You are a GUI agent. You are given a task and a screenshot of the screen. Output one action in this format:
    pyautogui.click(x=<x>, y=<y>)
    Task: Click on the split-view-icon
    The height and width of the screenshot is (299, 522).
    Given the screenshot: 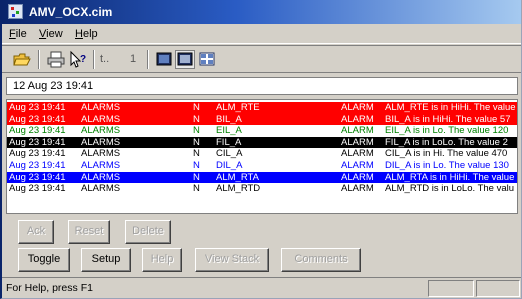 What is the action you would take?
    pyautogui.click(x=207, y=59)
    